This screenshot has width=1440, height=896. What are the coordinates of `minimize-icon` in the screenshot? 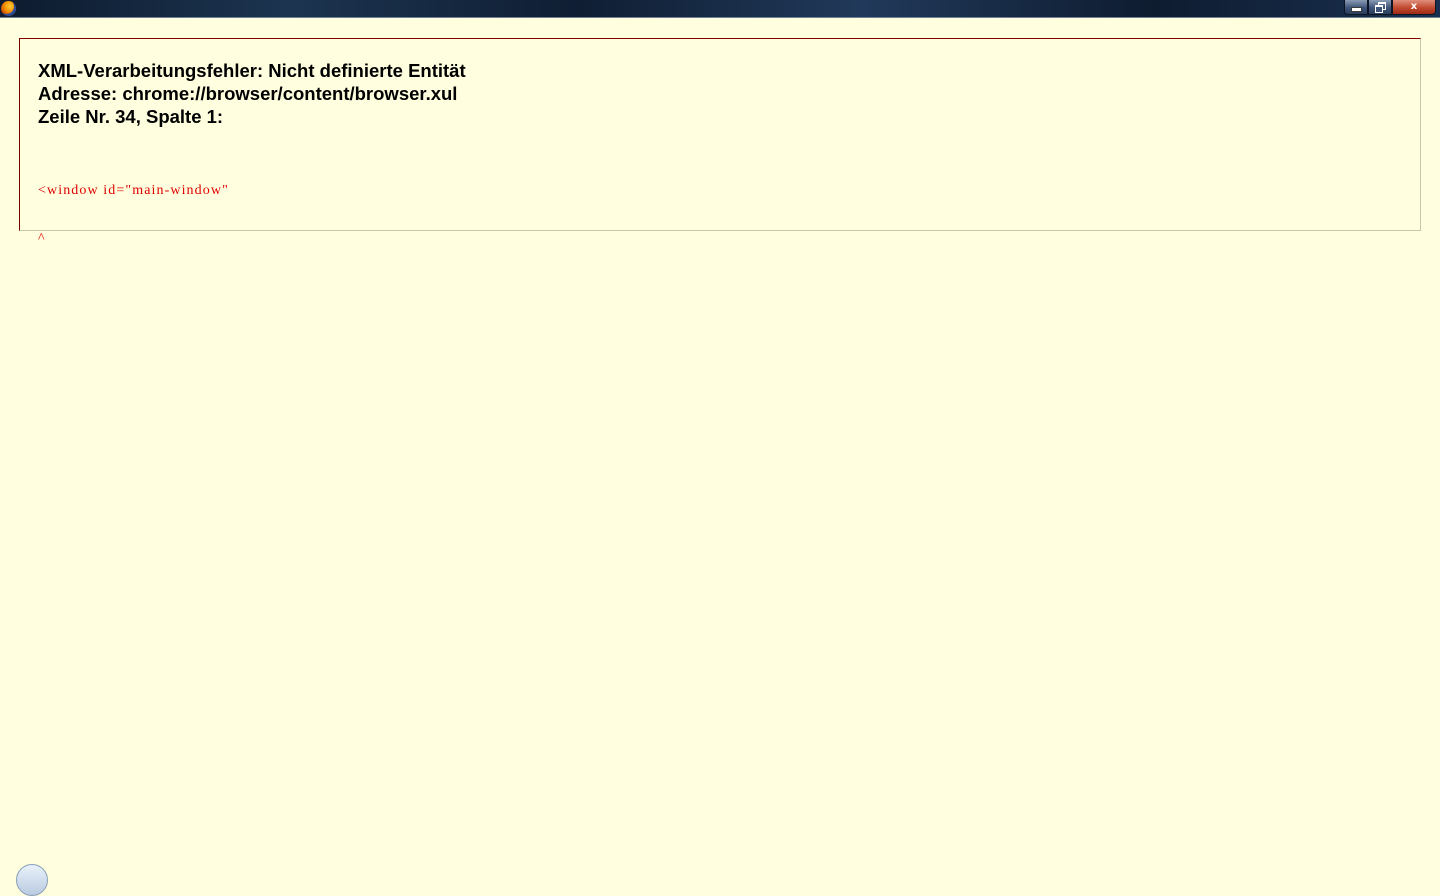 It's located at (1356, 9).